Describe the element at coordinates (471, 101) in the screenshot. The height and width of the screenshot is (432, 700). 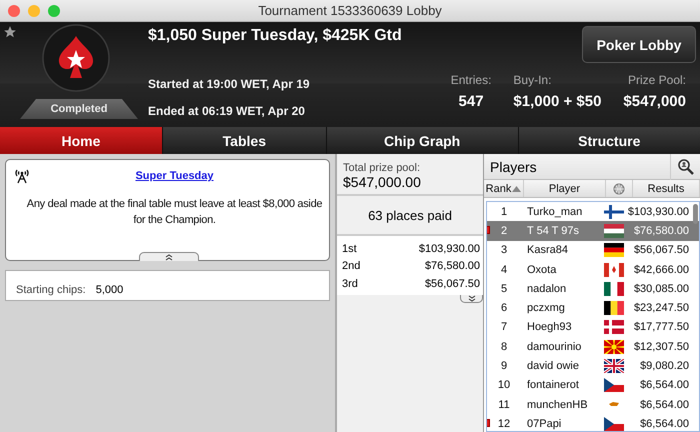
I see `stat-value: 547` at that location.